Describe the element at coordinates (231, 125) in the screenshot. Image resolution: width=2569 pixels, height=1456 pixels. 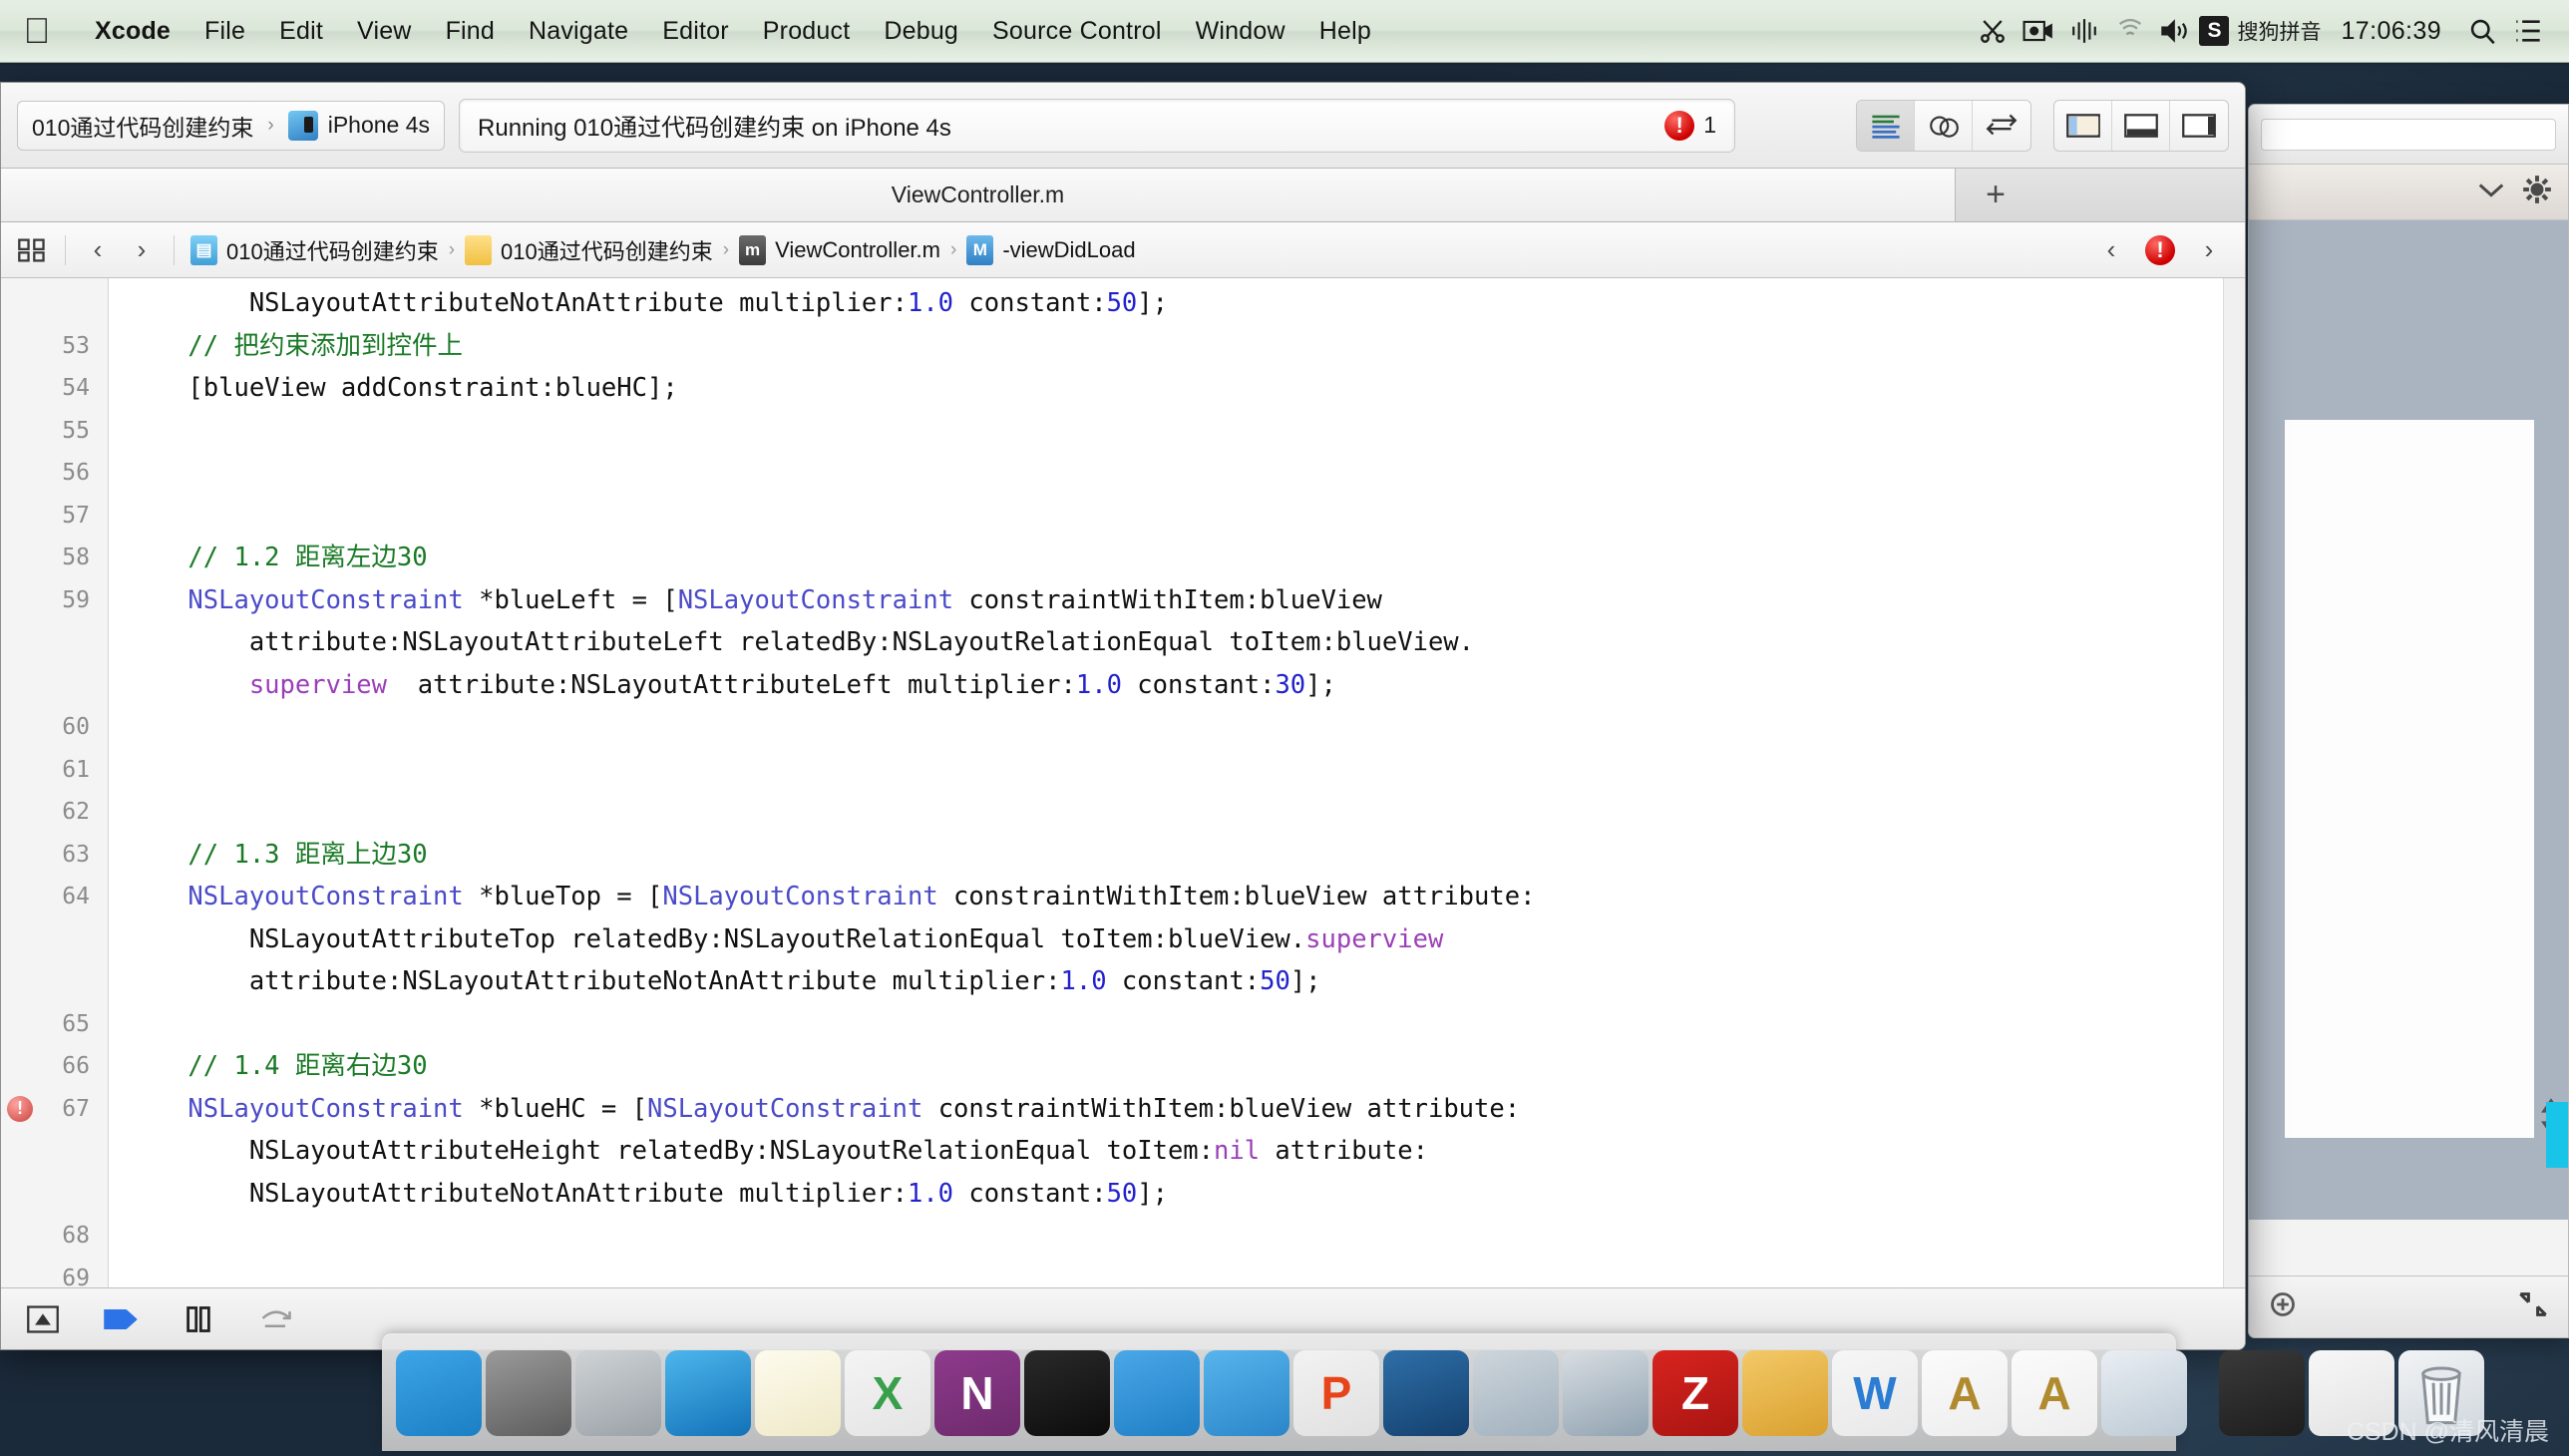
I see `scheme-selector: 010通过代码创建约束 › iPhone 4s` at that location.